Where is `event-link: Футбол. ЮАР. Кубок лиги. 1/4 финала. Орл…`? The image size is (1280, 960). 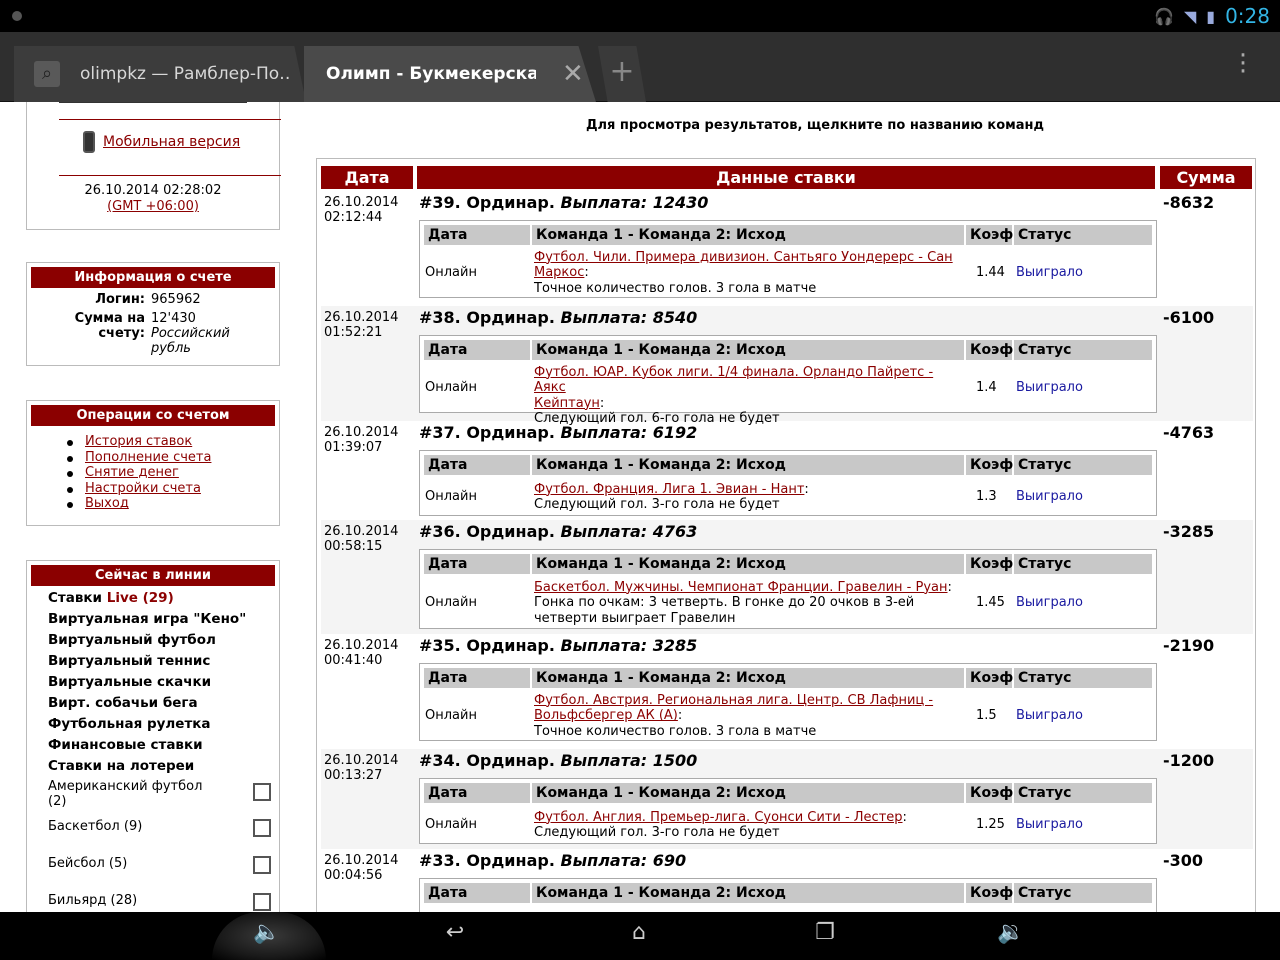 event-link: Футбол. ЮАР. Кубок лиги. 1/4 финала. Орл… is located at coordinates (733, 388).